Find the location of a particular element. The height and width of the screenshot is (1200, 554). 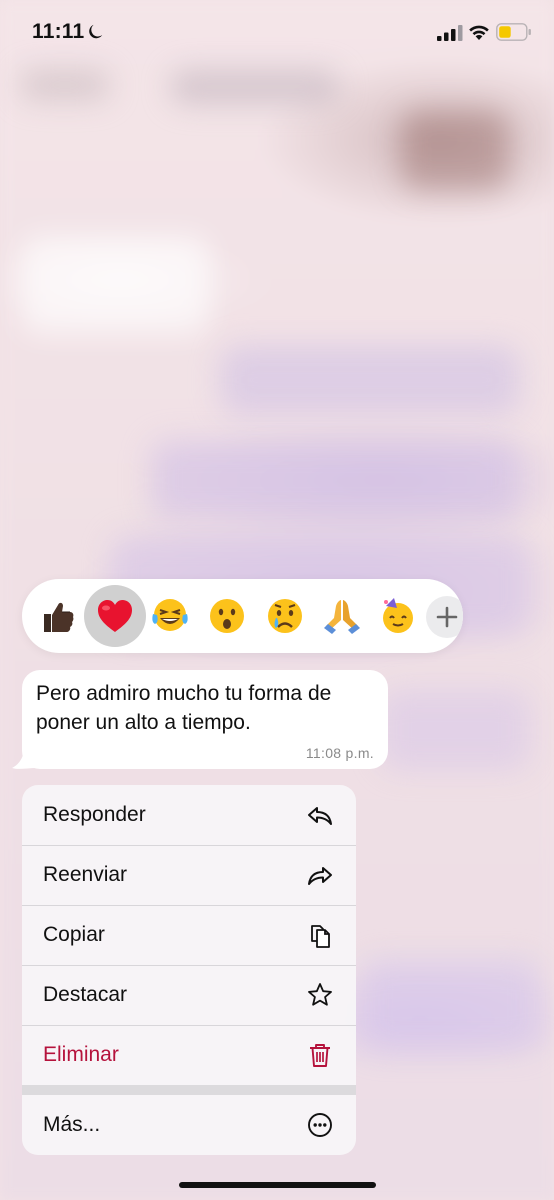

surprised-face-icon is located at coordinates (227, 616).